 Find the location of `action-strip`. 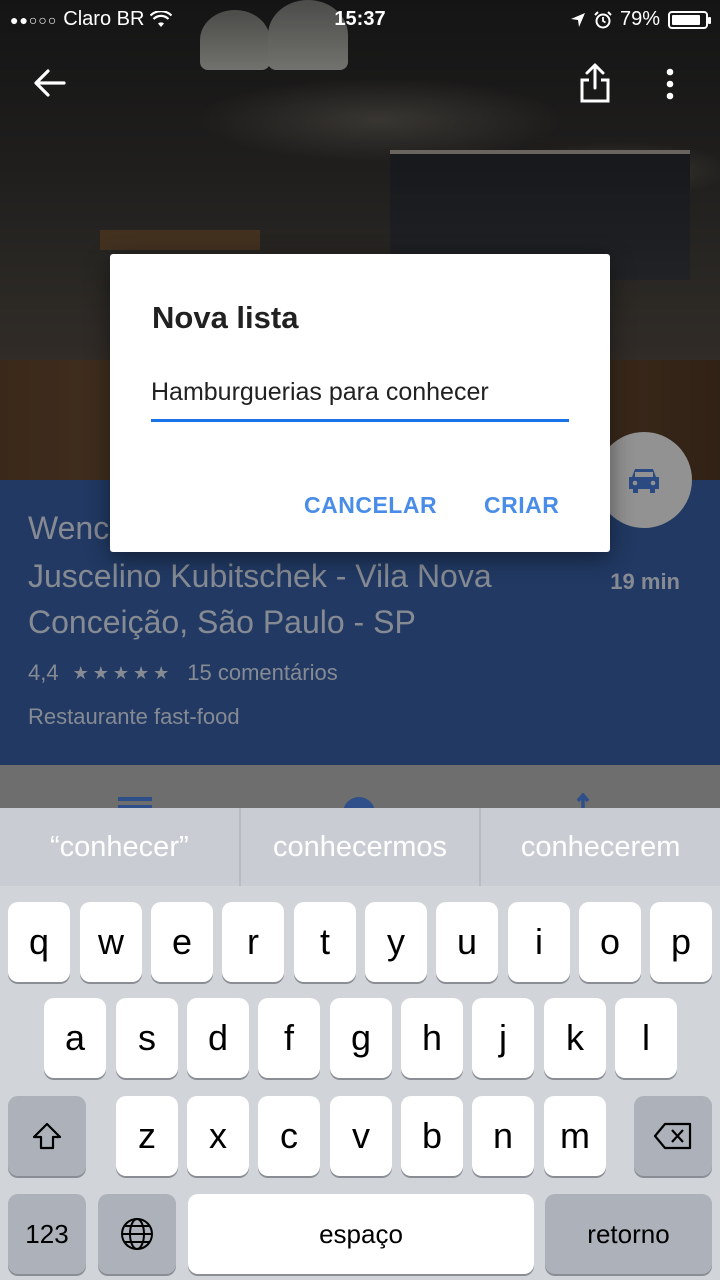

action-strip is located at coordinates (360, 789).